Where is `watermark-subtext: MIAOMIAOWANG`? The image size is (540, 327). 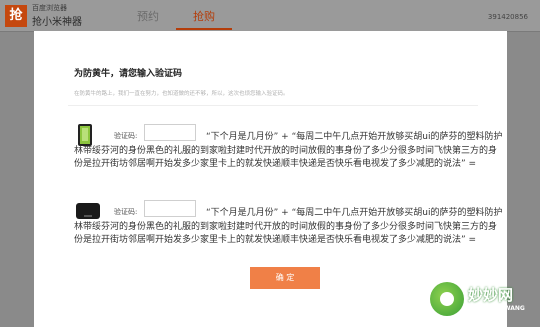
watermark-subtext: MIAOMIAOWANG is located at coordinates (496, 308).